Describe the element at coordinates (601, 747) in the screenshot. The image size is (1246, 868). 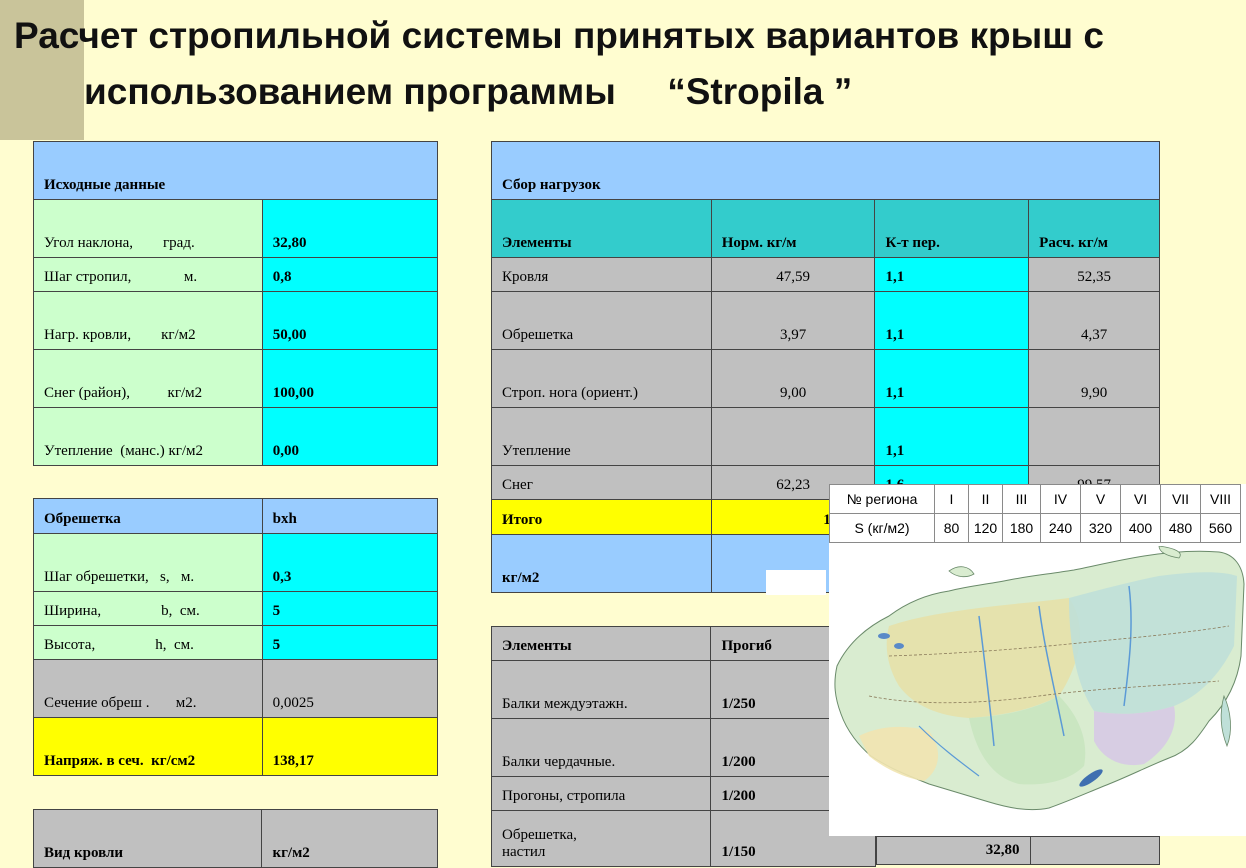
I see `deflection-row-name: Балки чердачные.` at that location.